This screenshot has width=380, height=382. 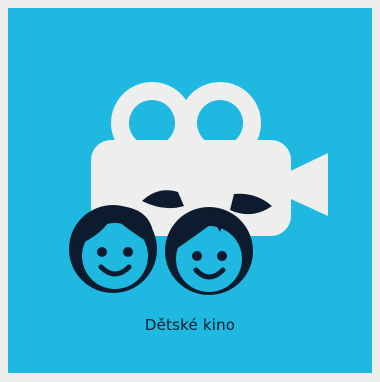 I want to click on boy-face, so click(x=113, y=249).